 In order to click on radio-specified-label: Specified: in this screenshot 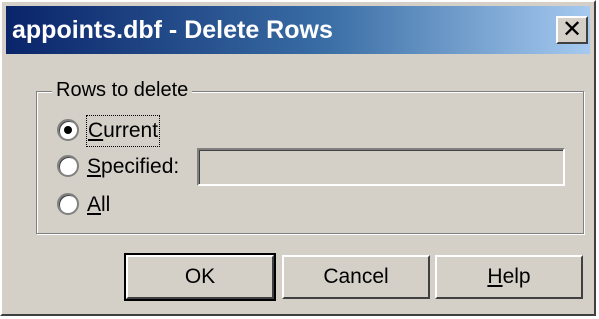, I will do `click(133, 167)`.